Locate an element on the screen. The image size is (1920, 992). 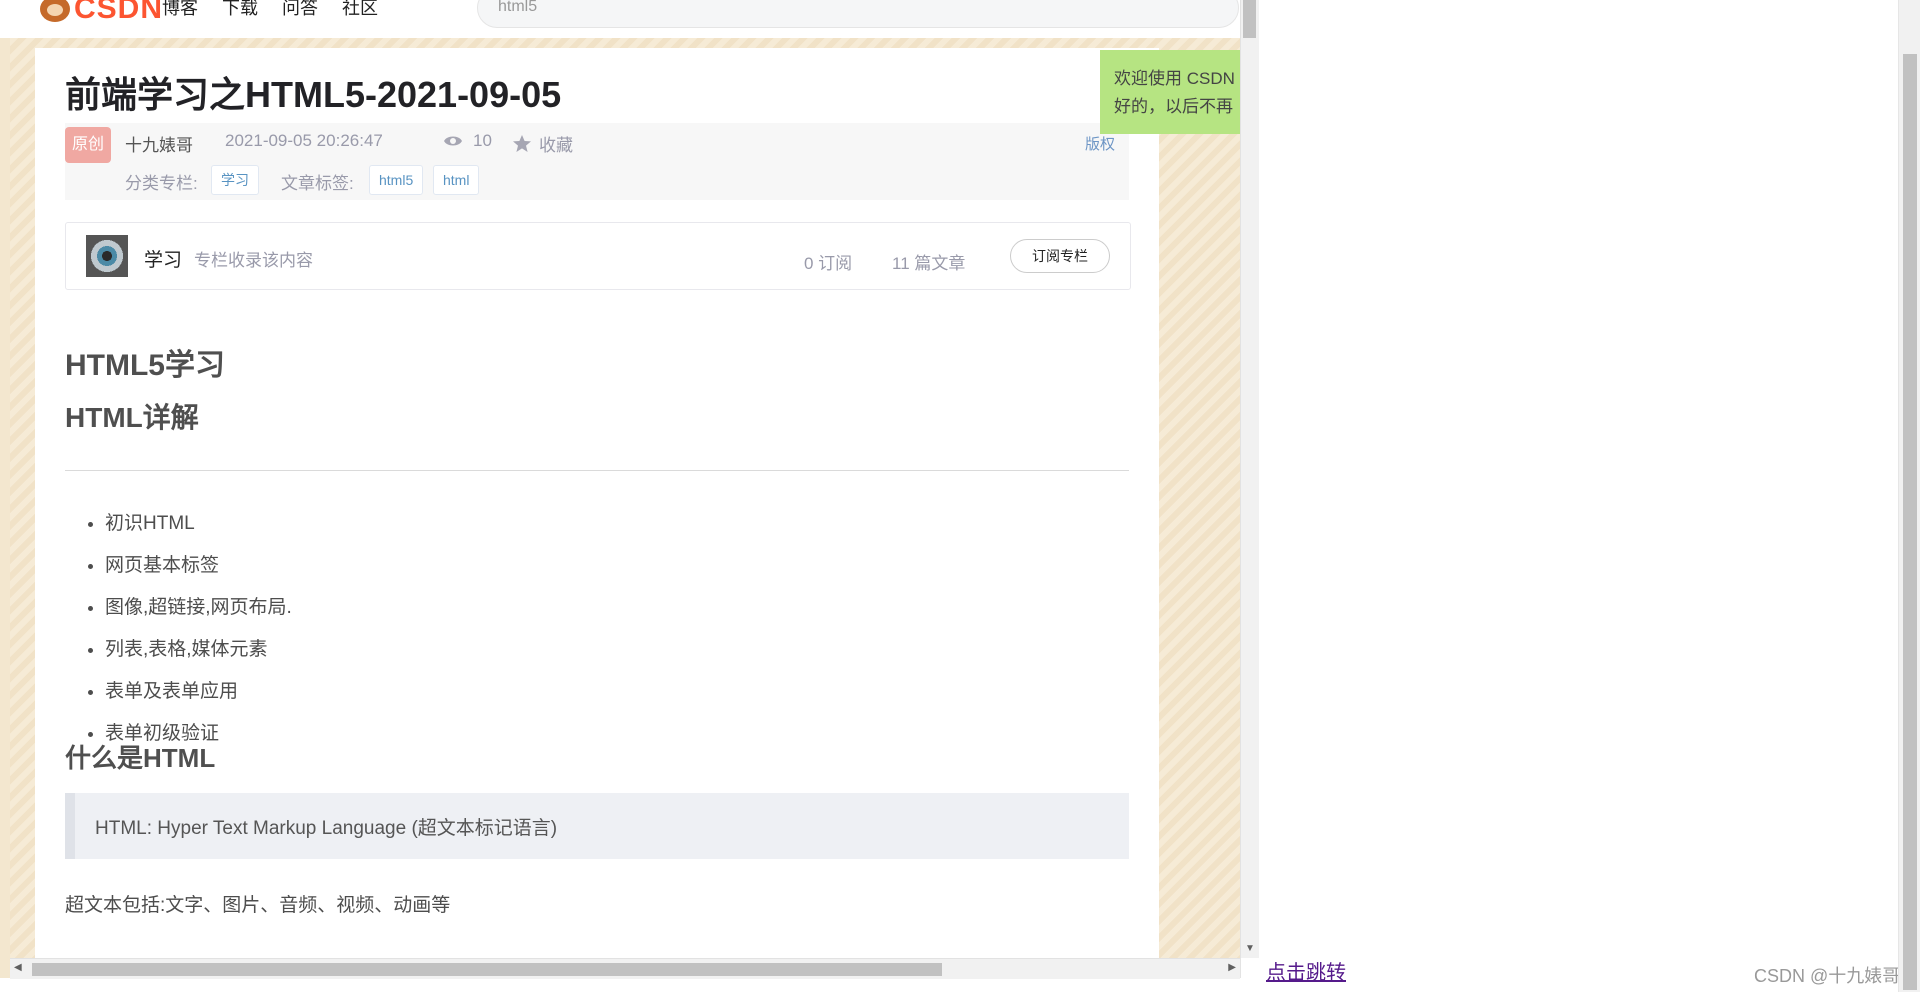
category-label: 分类专栏: is located at coordinates (161, 183).